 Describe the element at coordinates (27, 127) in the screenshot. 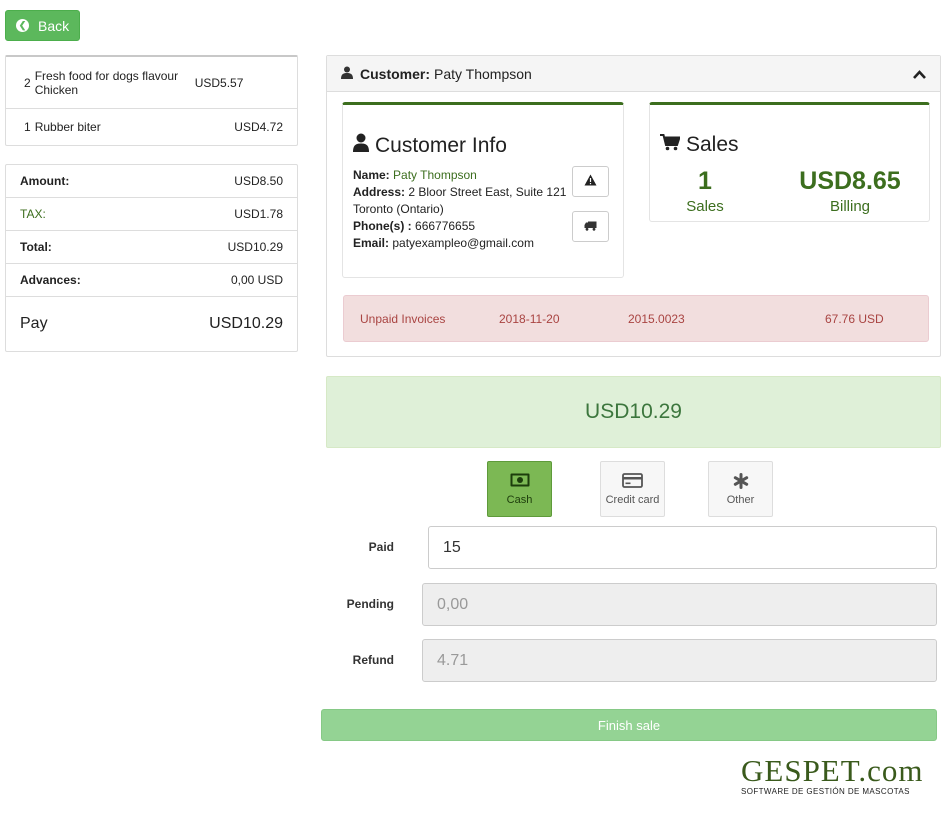

I see `item-qty: 1` at that location.